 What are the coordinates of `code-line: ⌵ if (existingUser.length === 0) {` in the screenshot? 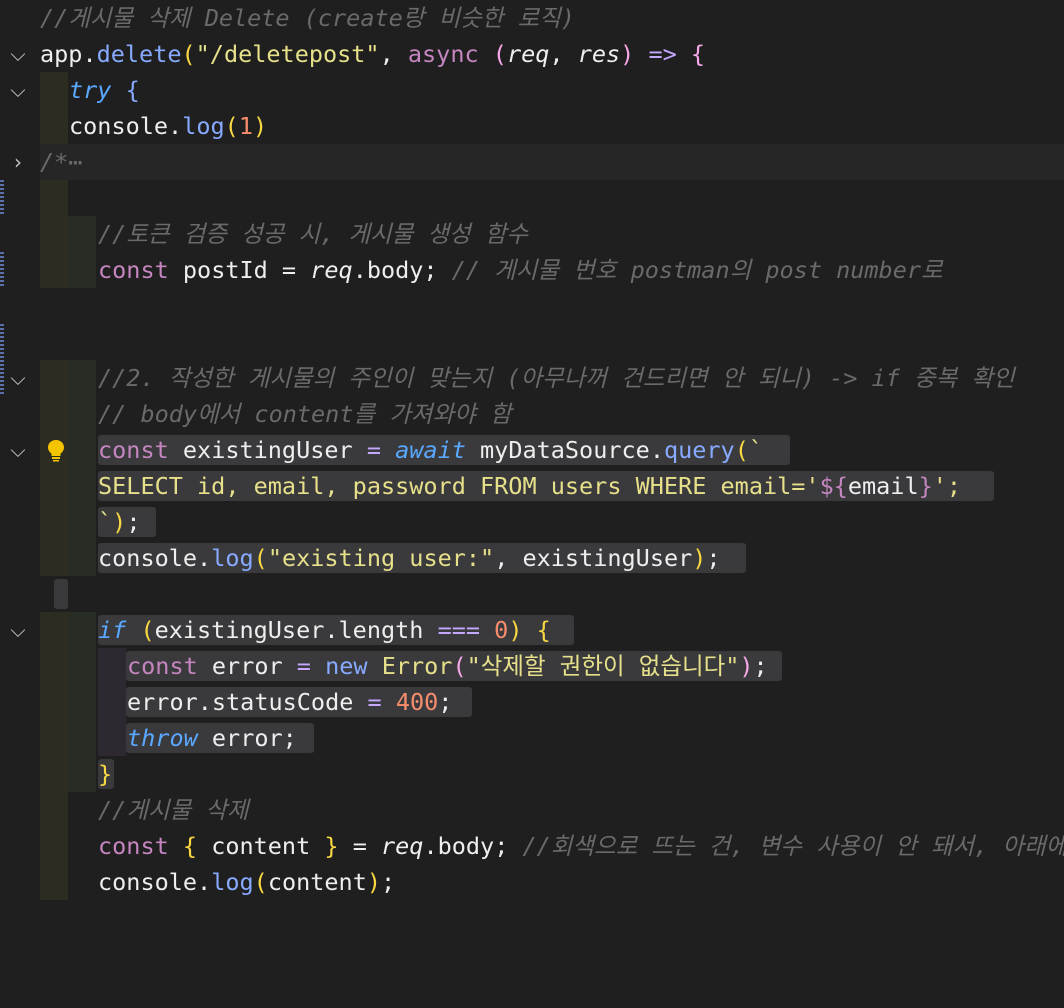 It's located at (532, 630).